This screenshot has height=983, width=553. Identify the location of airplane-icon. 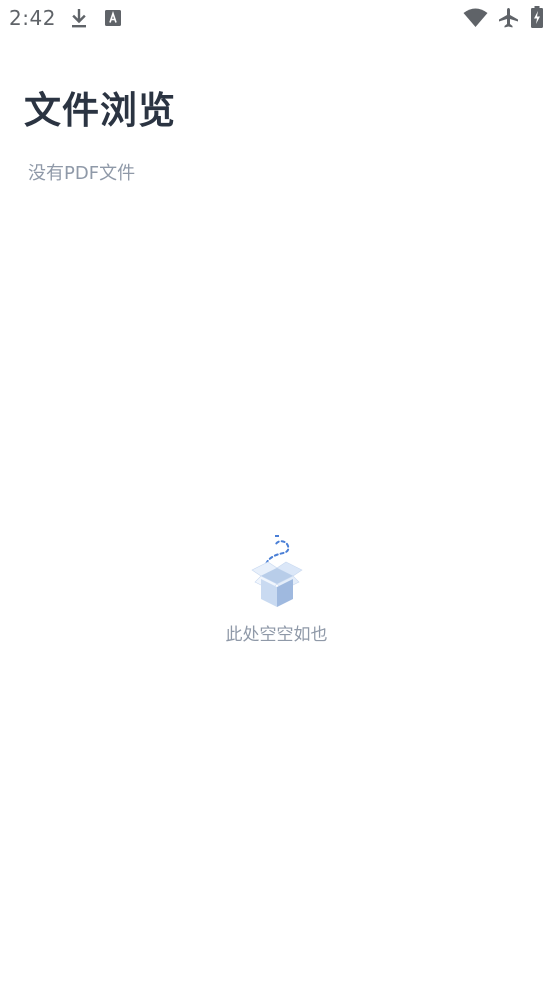
(508, 18).